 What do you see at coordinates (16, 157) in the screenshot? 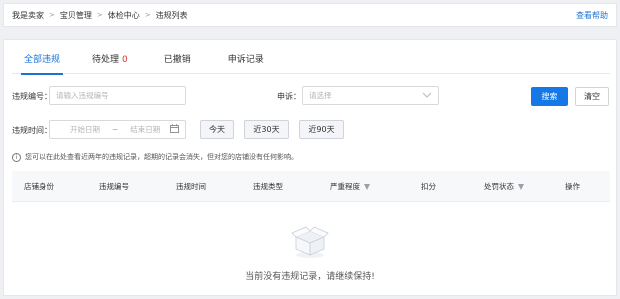
I see `info-icon: i` at bounding box center [16, 157].